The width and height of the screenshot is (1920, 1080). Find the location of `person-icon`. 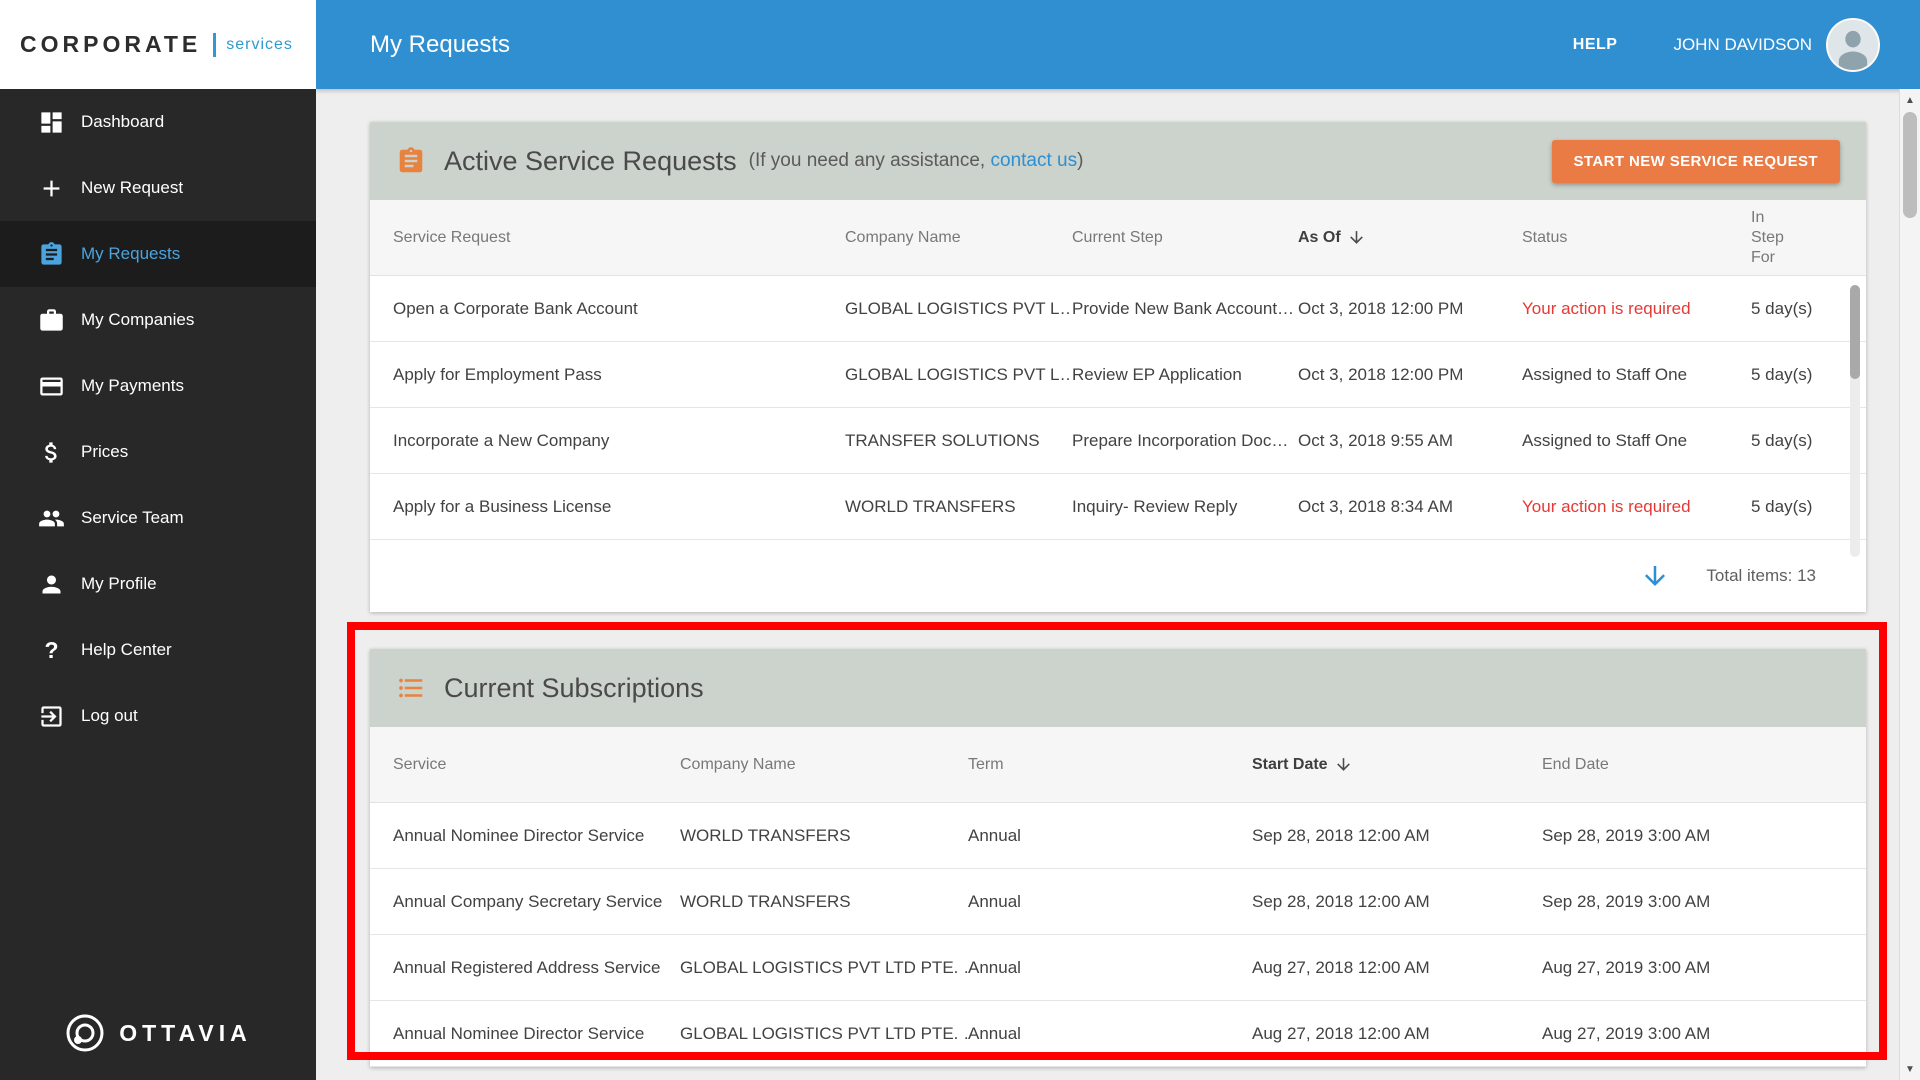

person-icon is located at coordinates (51, 584).